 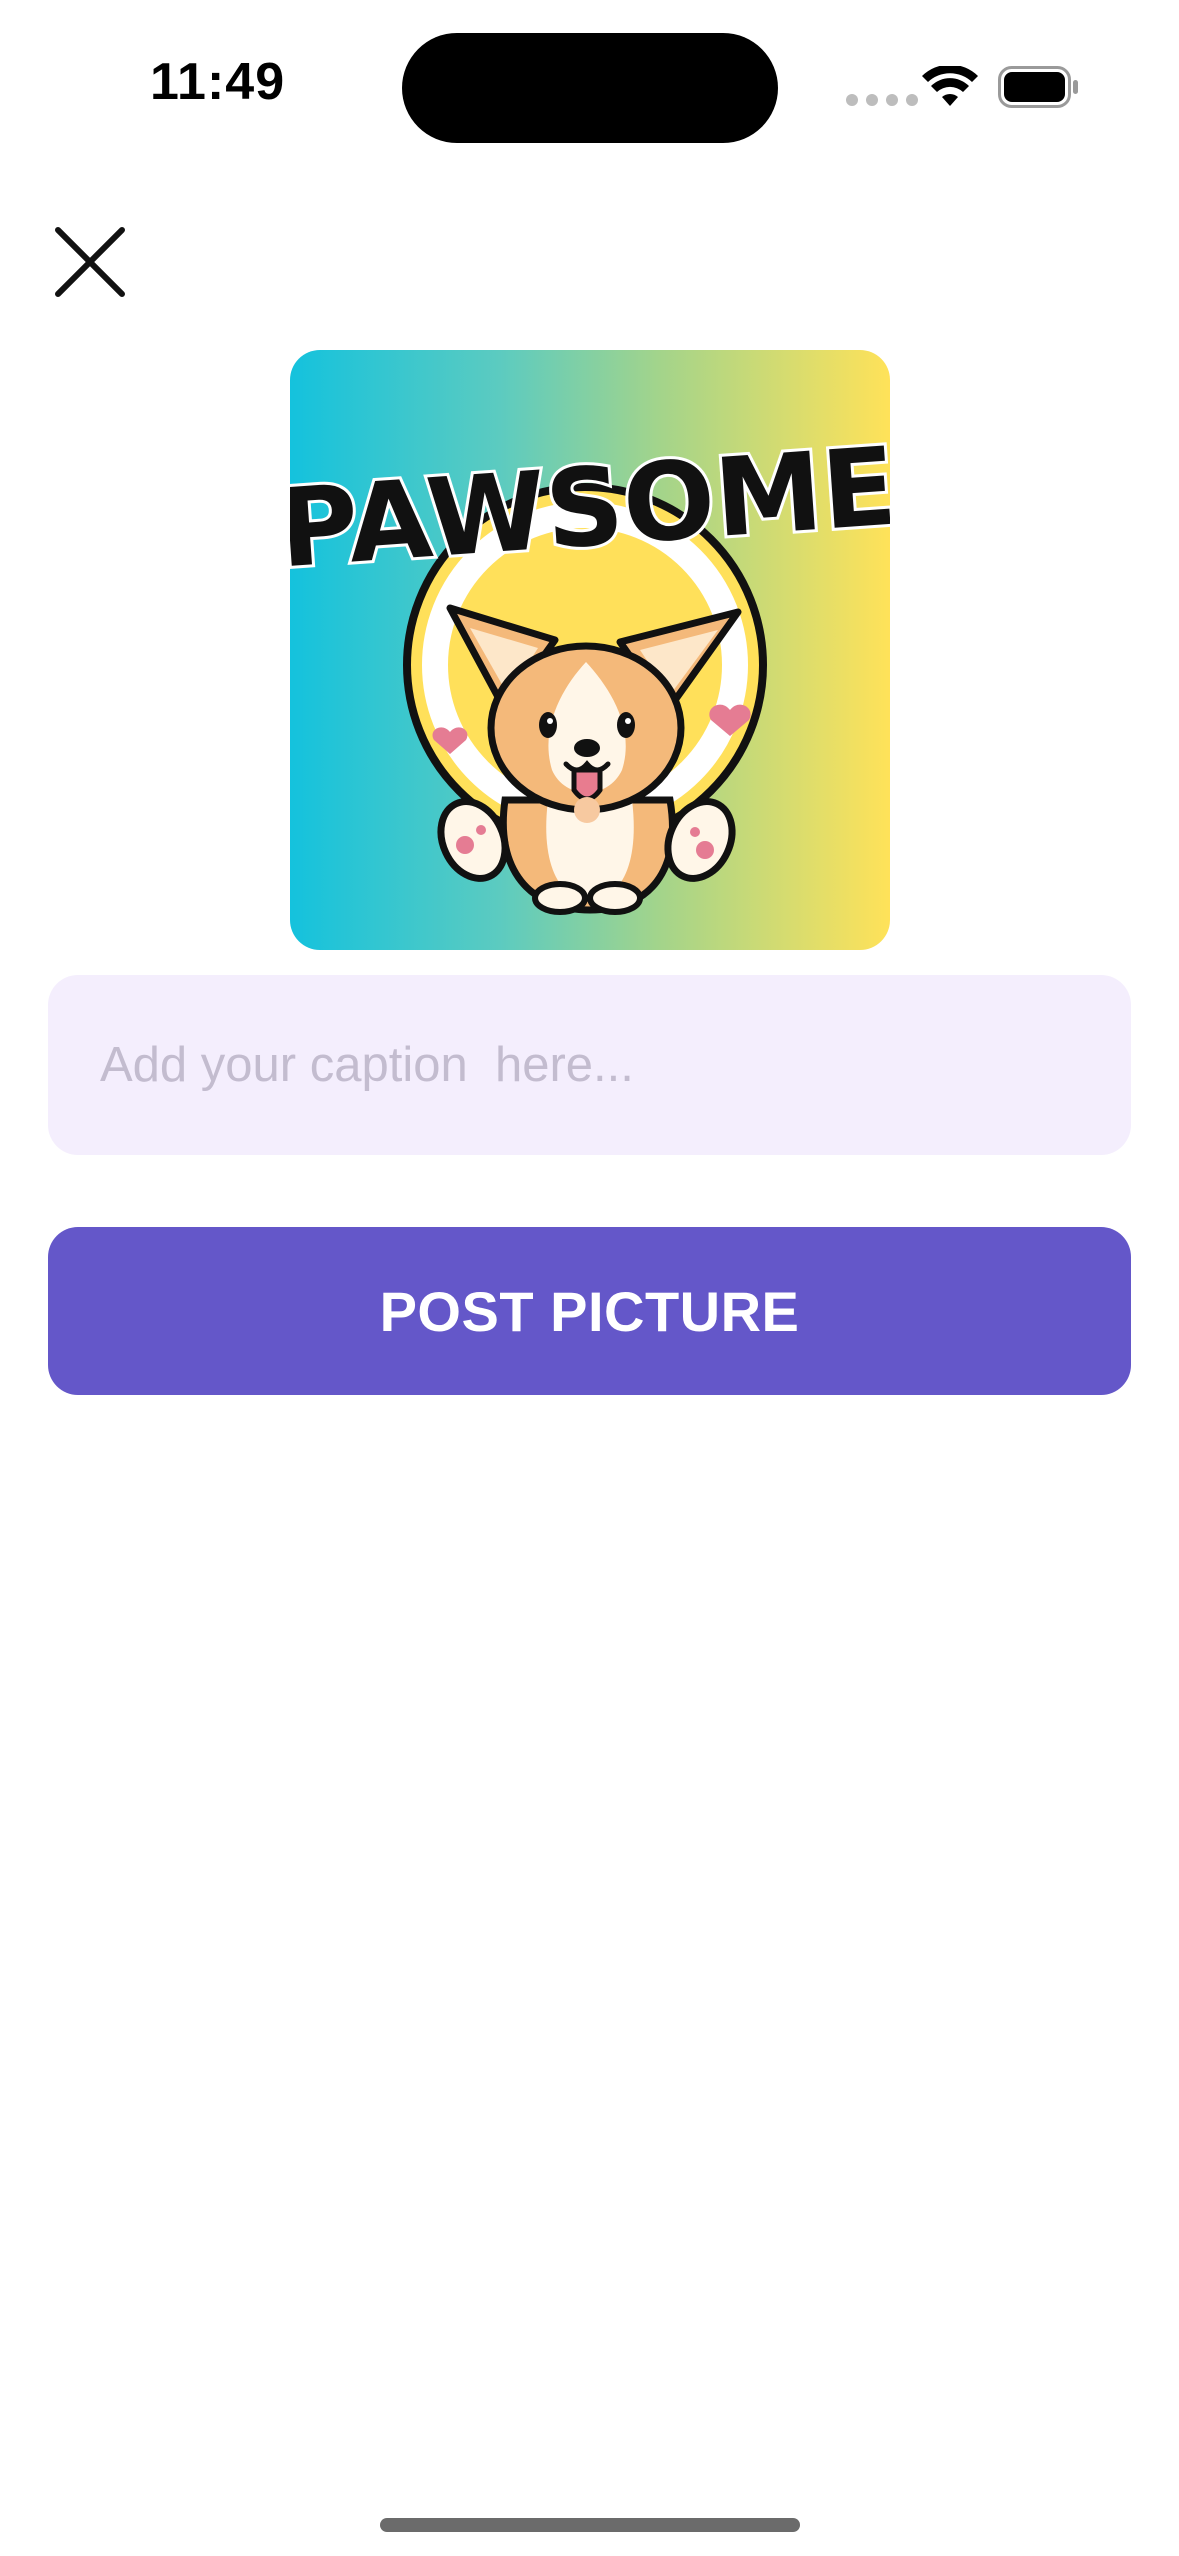 What do you see at coordinates (589, 1311) in the screenshot?
I see `post-picture-button: POST PICTURE` at bounding box center [589, 1311].